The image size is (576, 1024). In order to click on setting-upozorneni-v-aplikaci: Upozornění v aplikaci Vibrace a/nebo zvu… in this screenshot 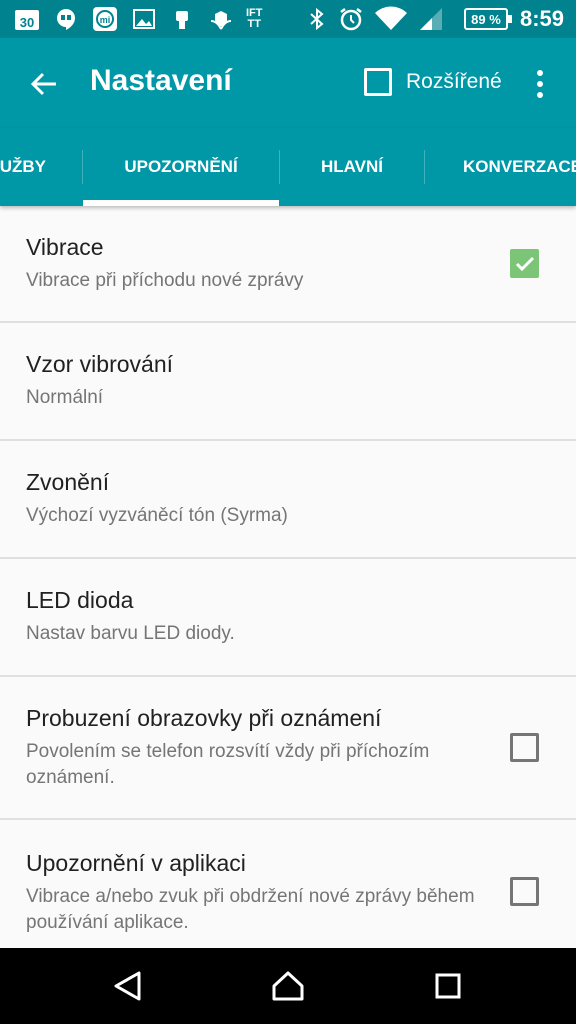, I will do `click(288, 884)`.